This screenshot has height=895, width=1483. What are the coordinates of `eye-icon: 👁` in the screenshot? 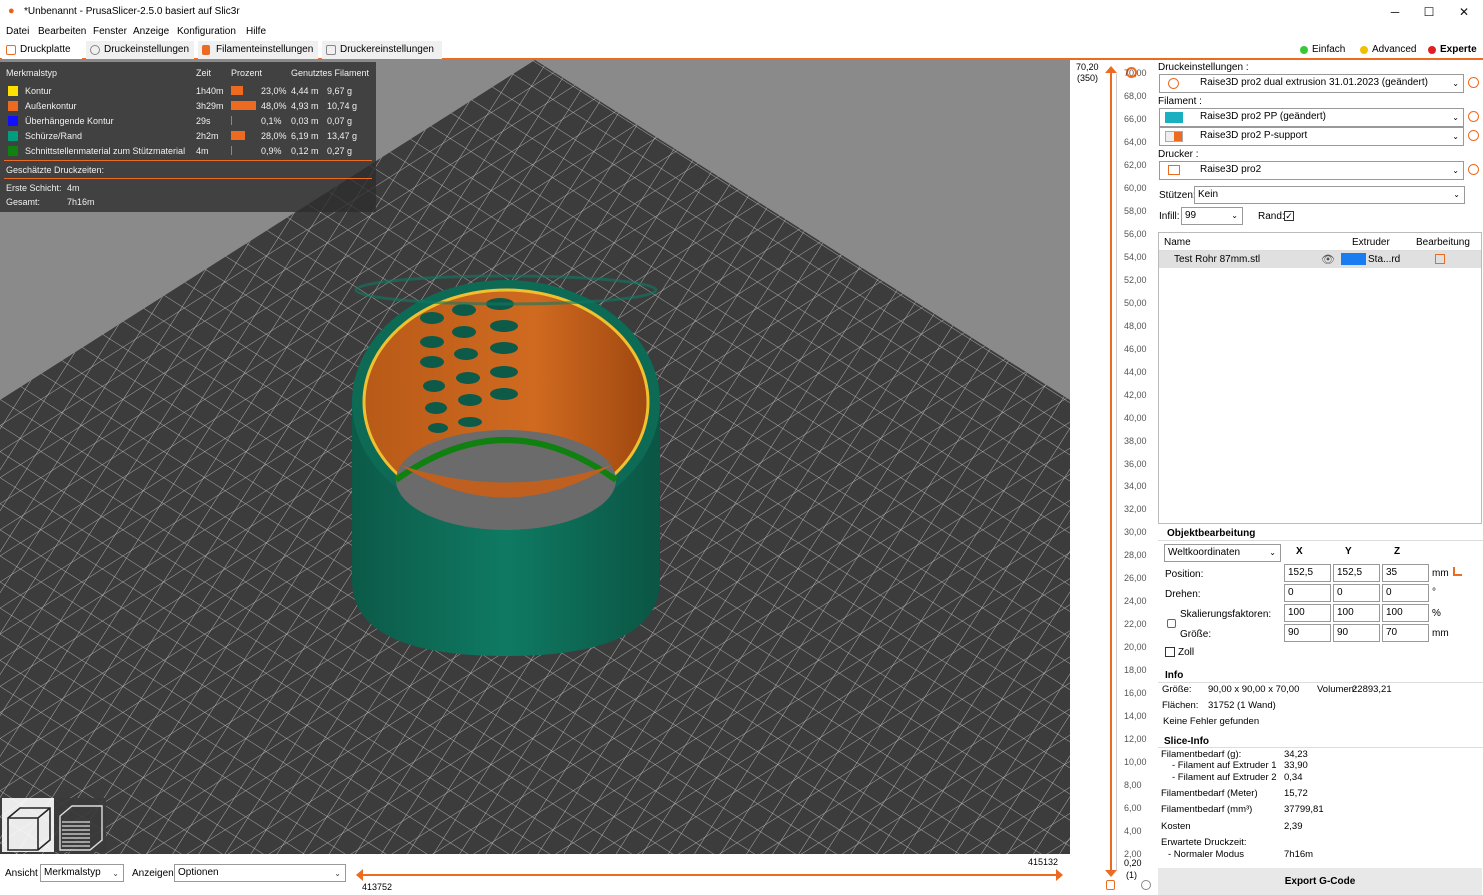 It's located at (1328, 259).